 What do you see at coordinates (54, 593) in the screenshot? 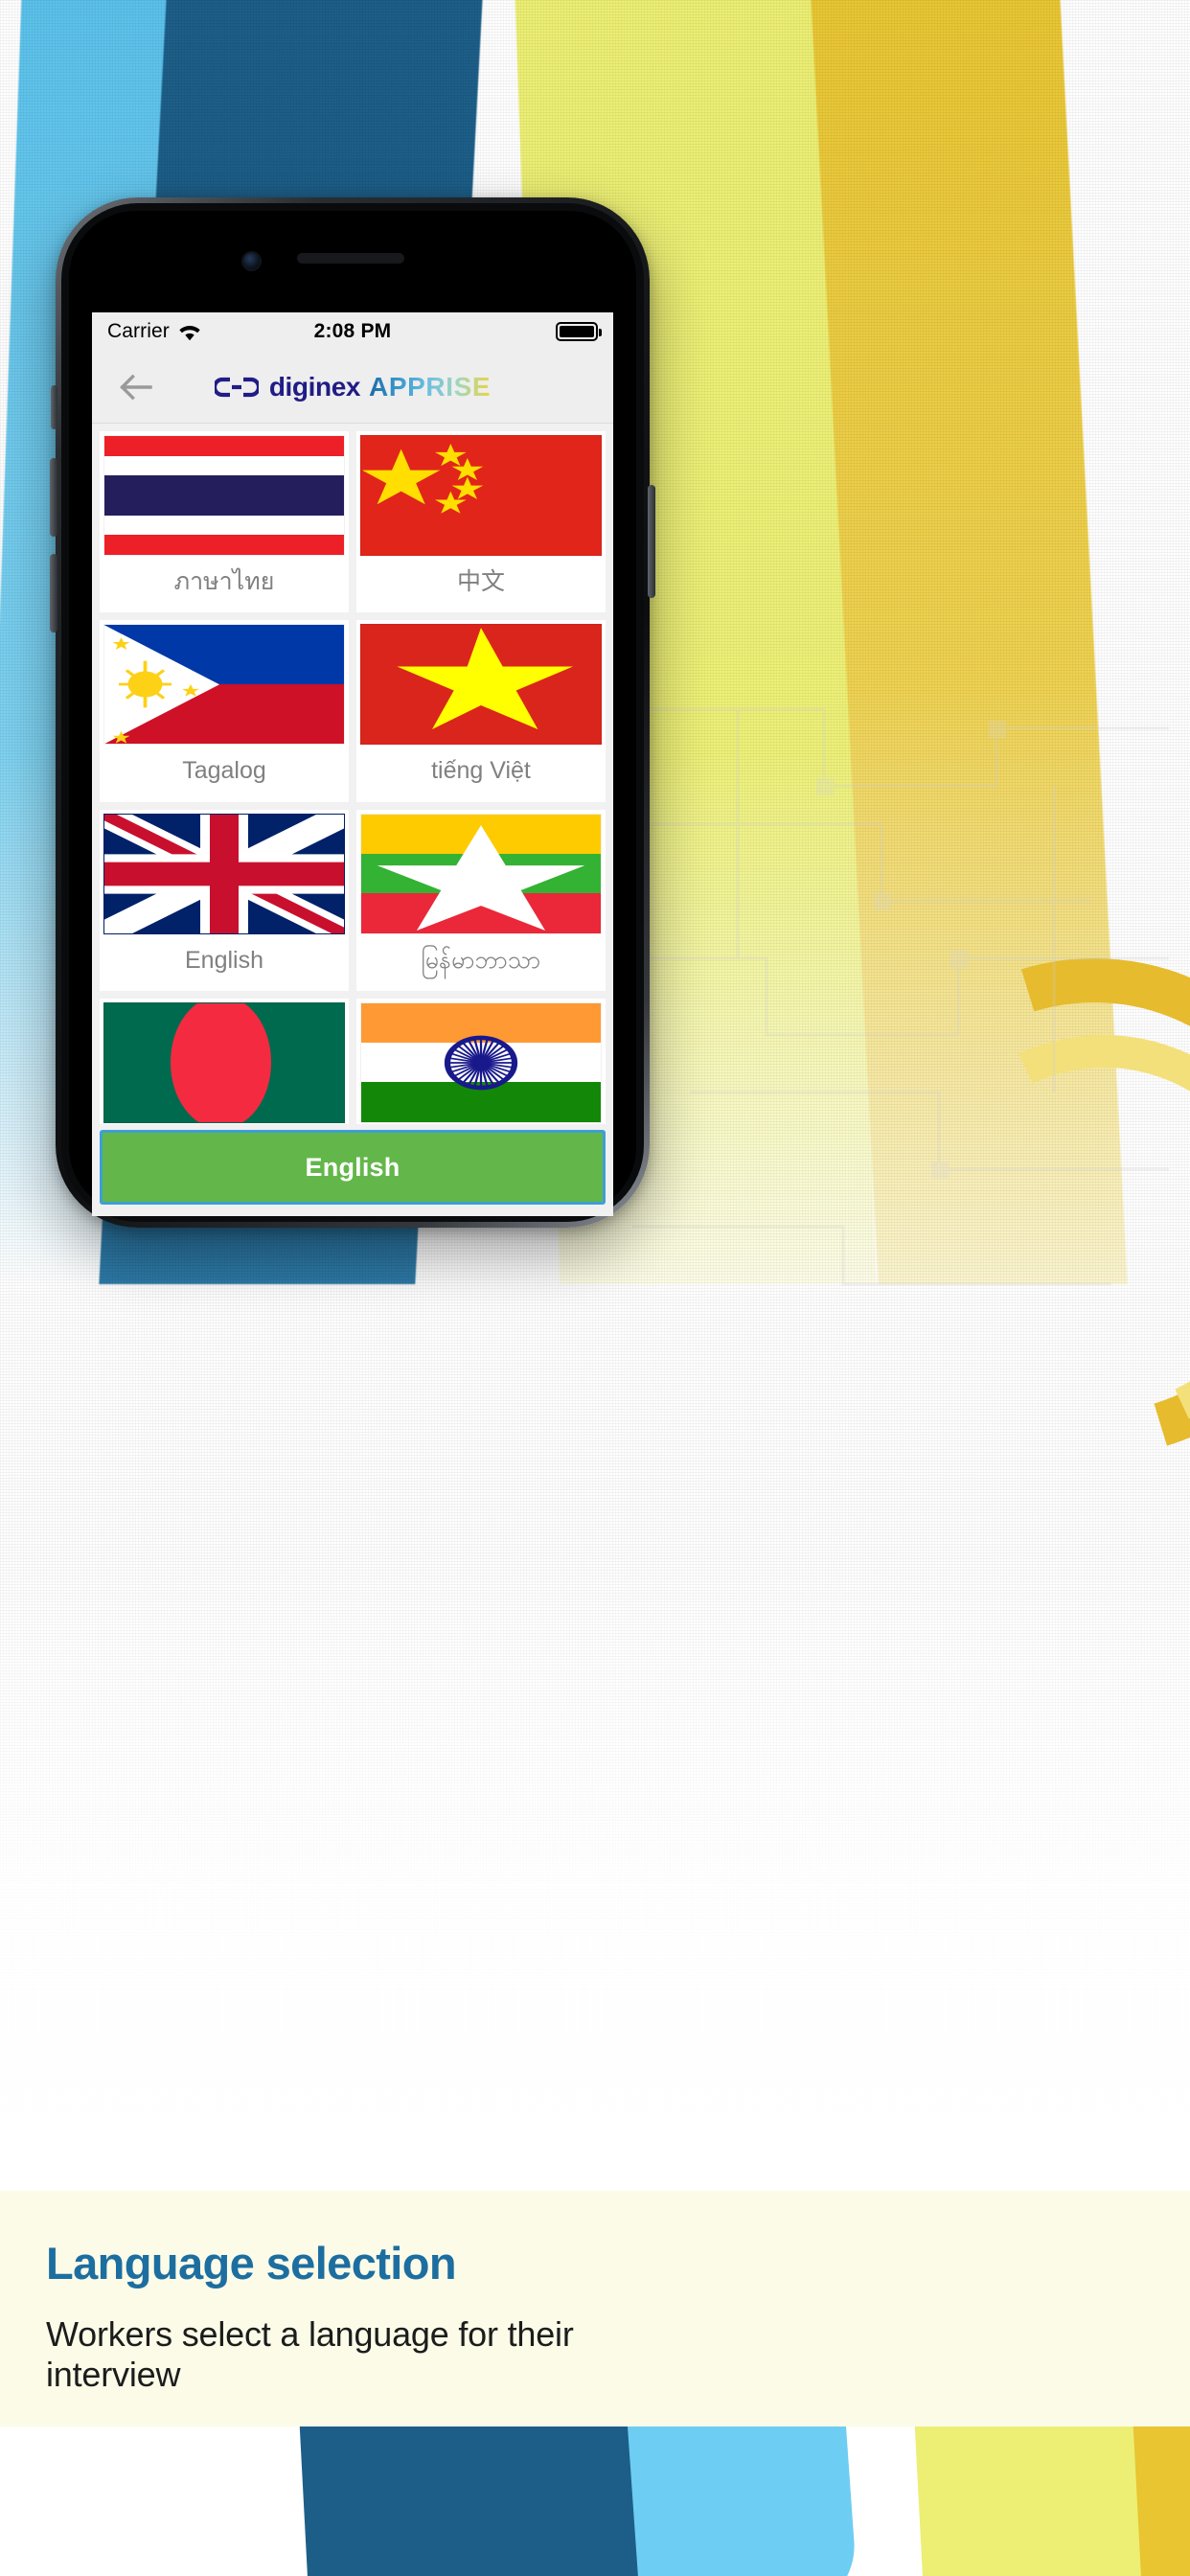
I see `volume-down-button` at bounding box center [54, 593].